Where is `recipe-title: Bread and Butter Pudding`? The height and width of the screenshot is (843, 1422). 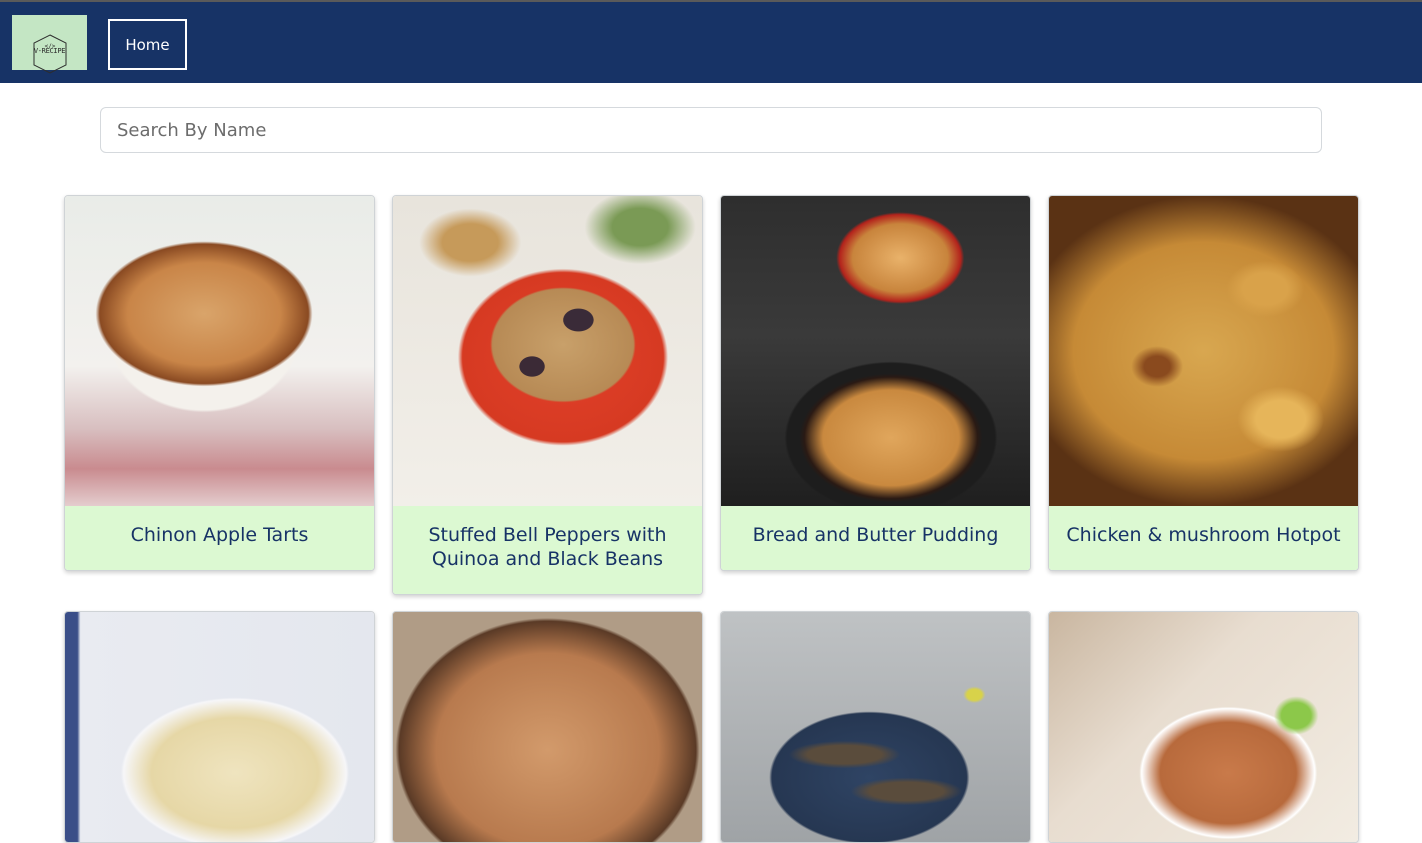
recipe-title: Bread and Butter Pudding is located at coordinates (875, 538).